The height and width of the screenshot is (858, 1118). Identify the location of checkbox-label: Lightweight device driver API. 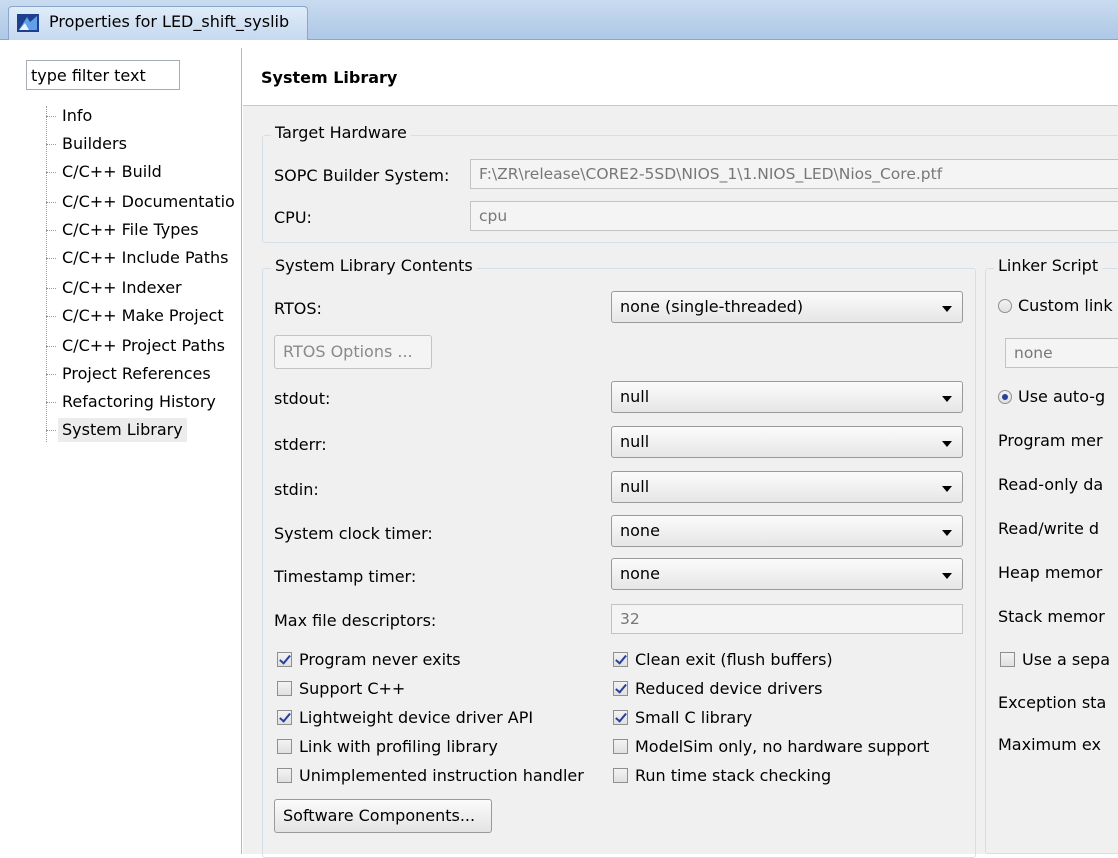
(416, 717).